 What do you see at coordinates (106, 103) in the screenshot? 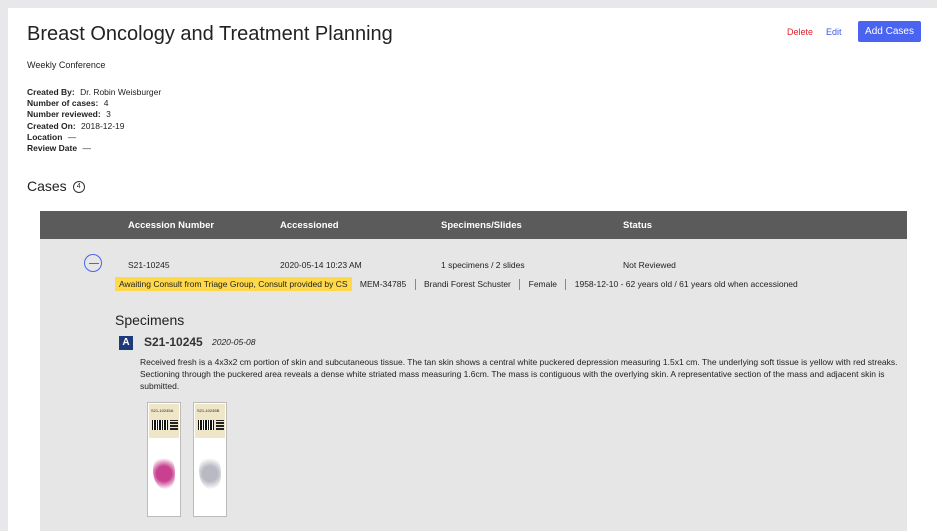
I see `meta-value: 4` at bounding box center [106, 103].